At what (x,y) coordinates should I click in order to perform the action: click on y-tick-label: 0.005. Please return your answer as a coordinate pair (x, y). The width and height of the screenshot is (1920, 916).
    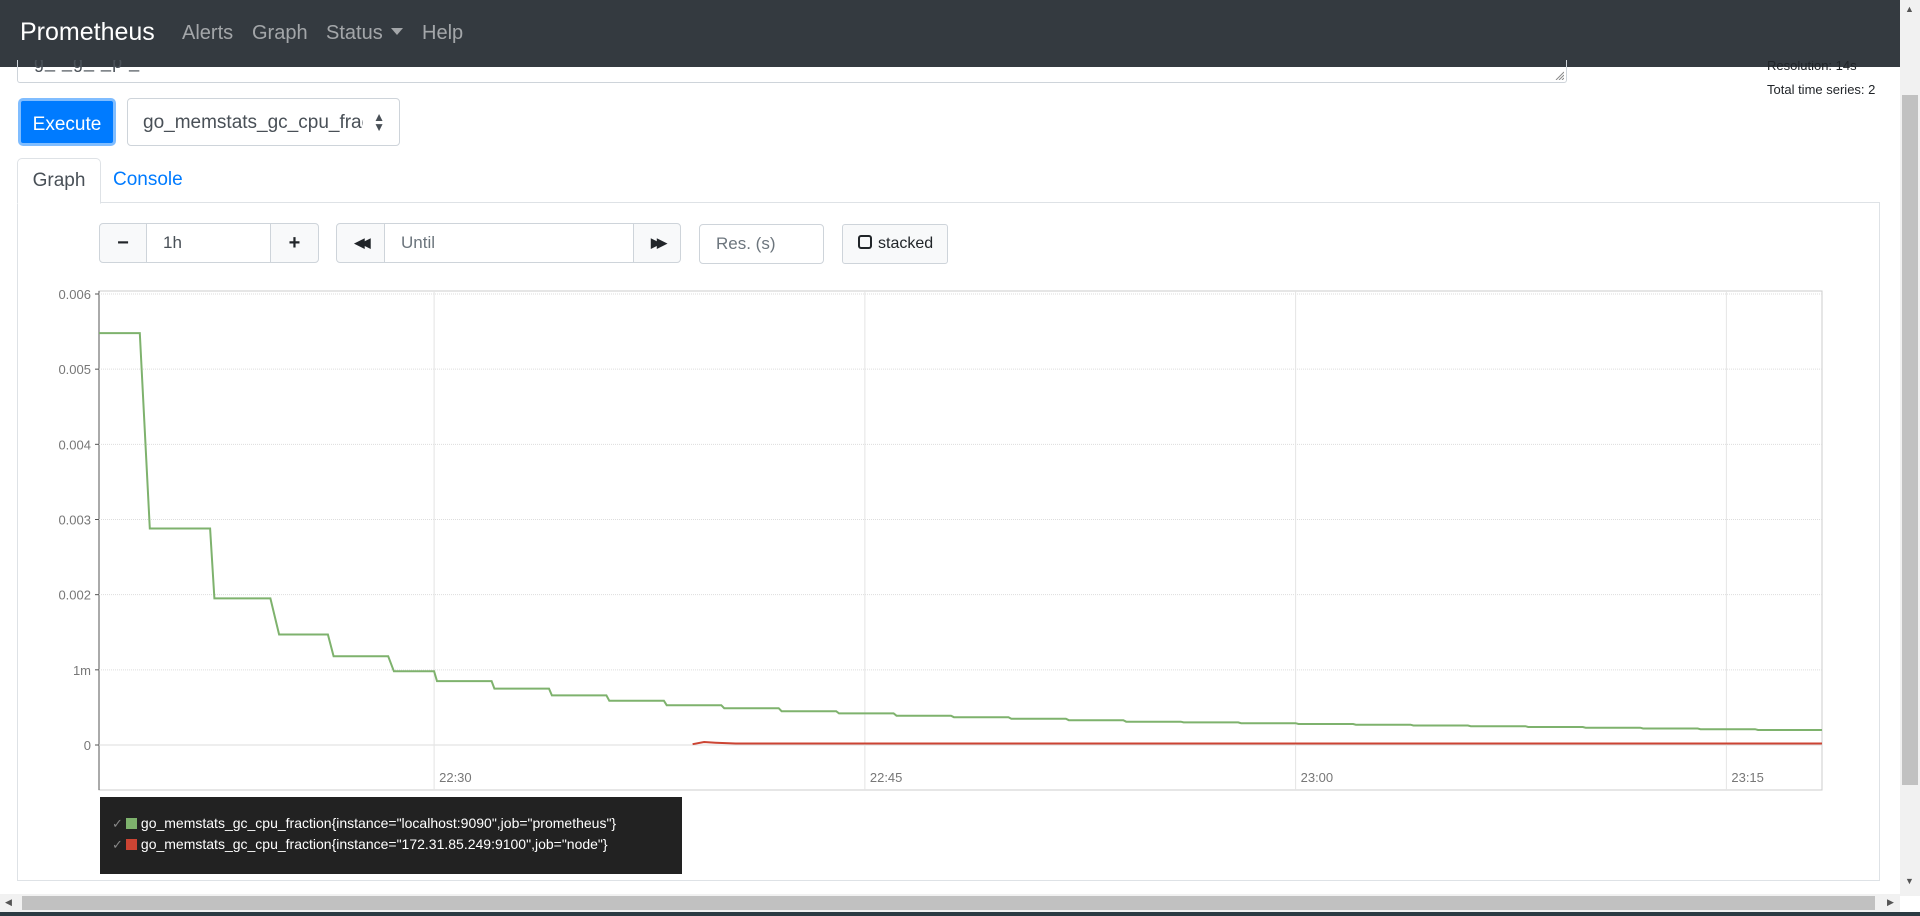
    Looking at the image, I should click on (74, 369).